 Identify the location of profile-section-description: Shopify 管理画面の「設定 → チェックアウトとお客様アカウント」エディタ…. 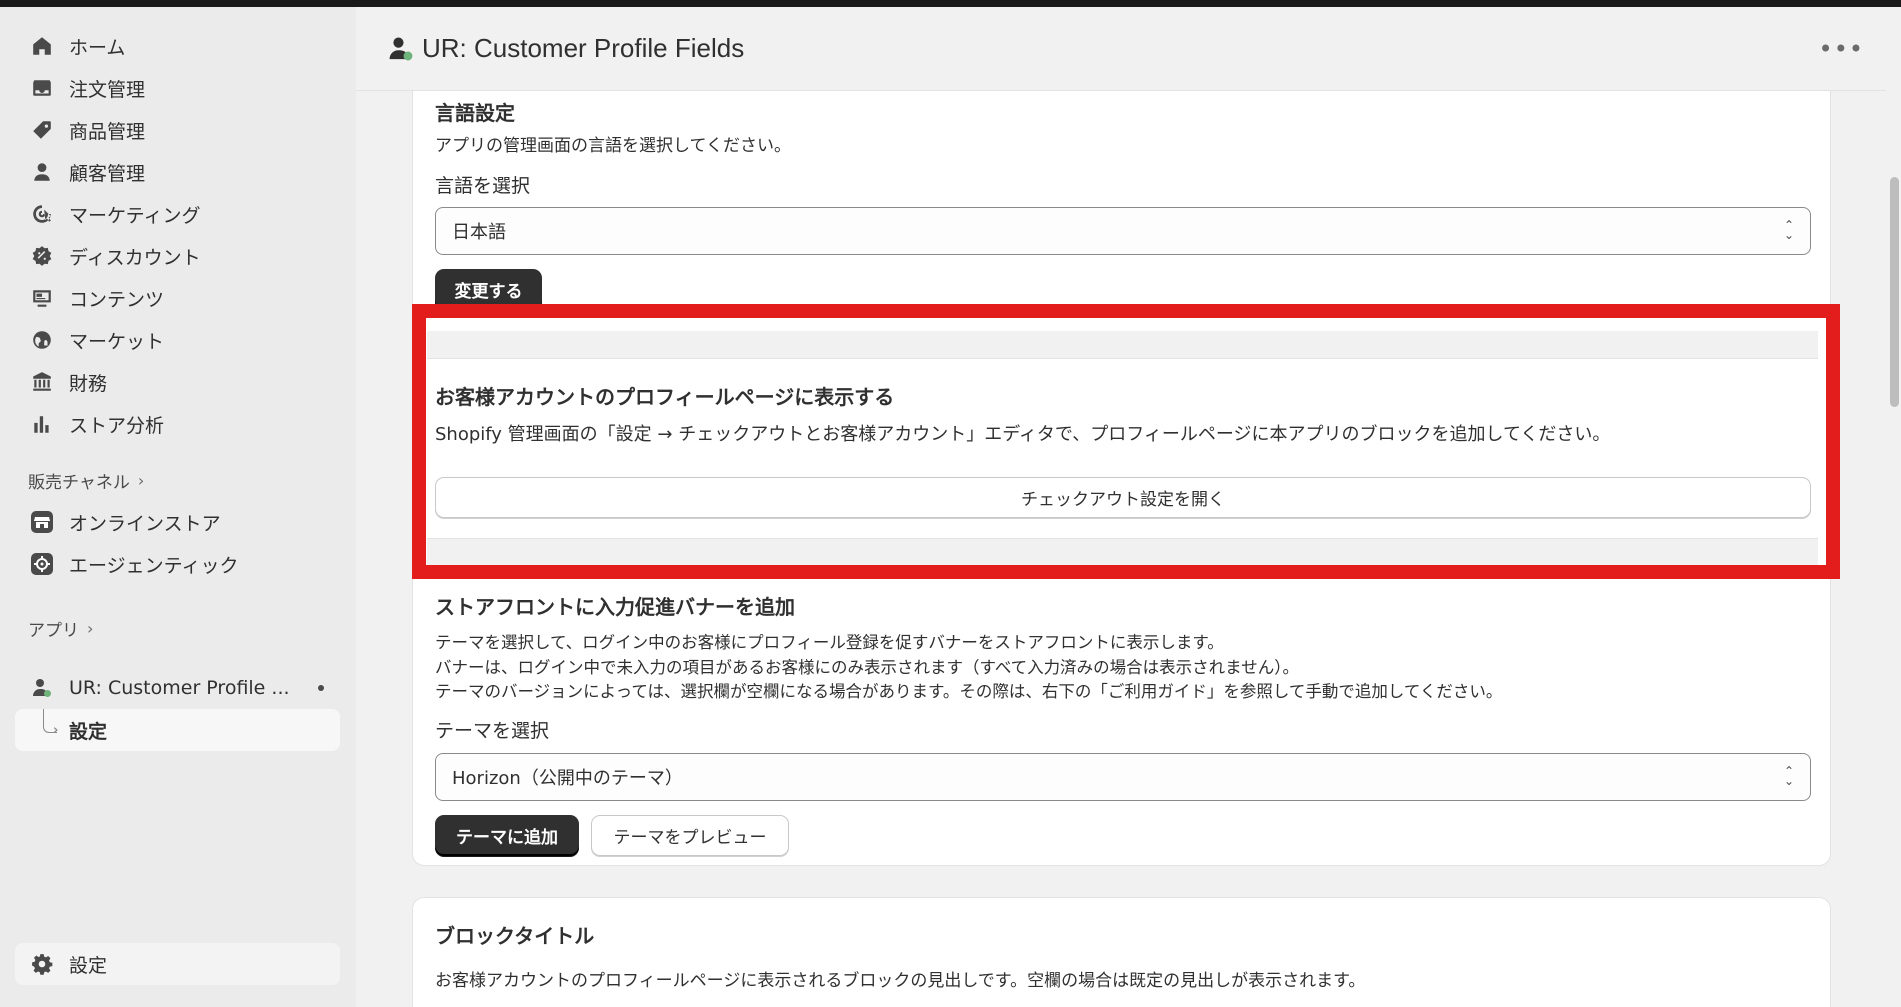
(1023, 434).